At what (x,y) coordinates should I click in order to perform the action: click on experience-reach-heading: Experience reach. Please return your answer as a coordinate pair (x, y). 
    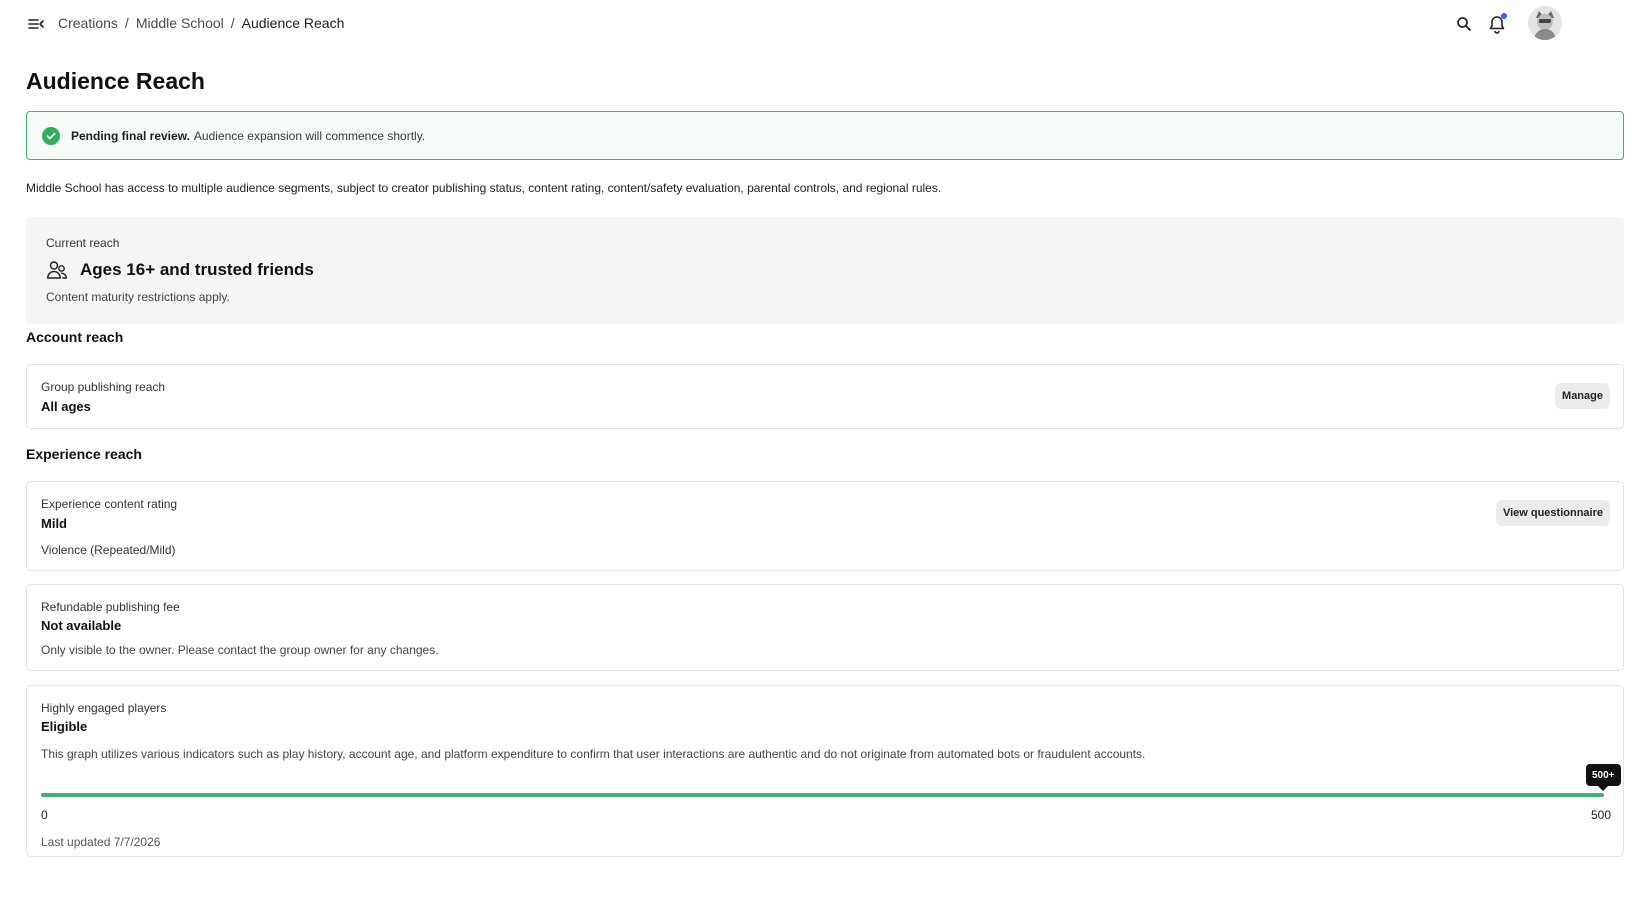
    Looking at the image, I should click on (84, 454).